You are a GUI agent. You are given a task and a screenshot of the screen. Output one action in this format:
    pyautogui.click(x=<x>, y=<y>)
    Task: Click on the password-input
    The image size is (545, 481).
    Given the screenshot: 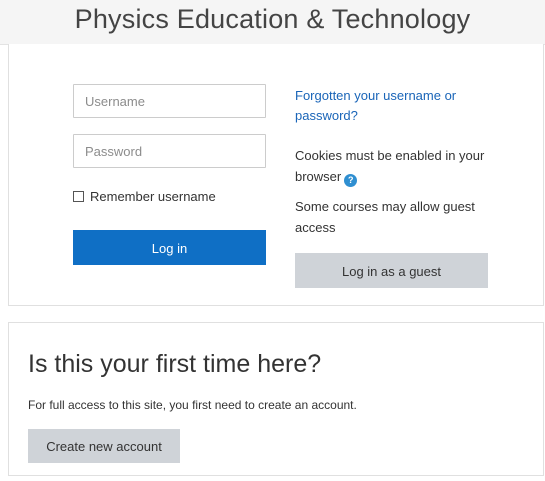 What is the action you would take?
    pyautogui.click(x=169, y=151)
    